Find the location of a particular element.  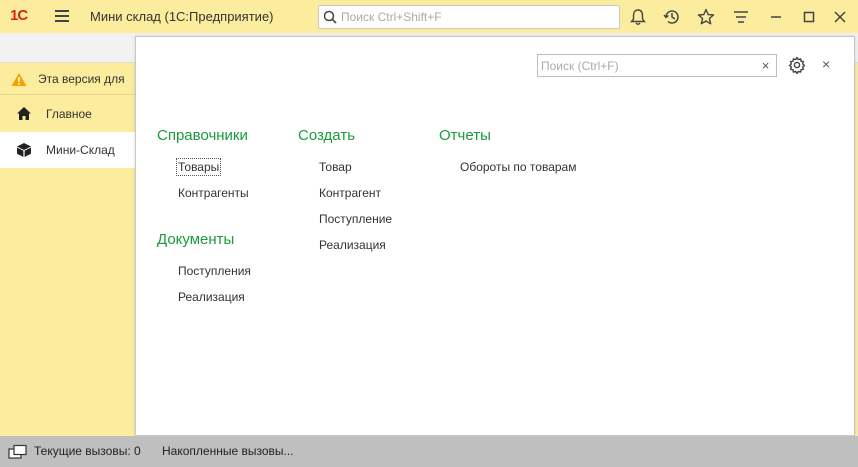

app-logo: 1С is located at coordinates (19, 15).